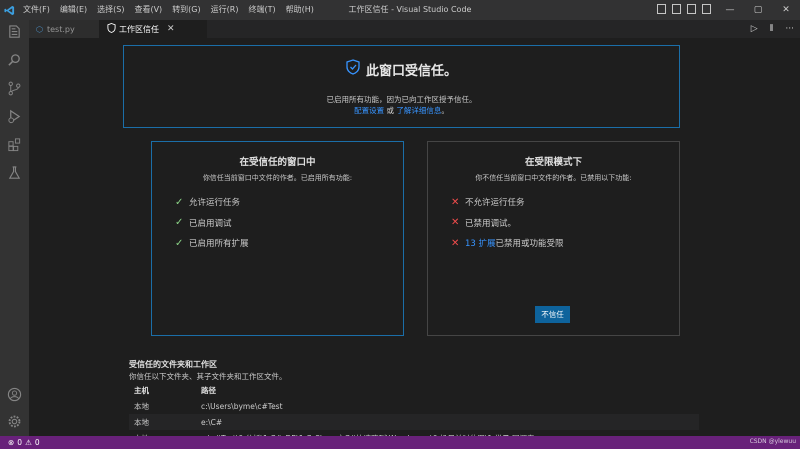  Describe the element at coordinates (186, 10) in the screenshot. I see `menu-go: 转到(G)` at that location.